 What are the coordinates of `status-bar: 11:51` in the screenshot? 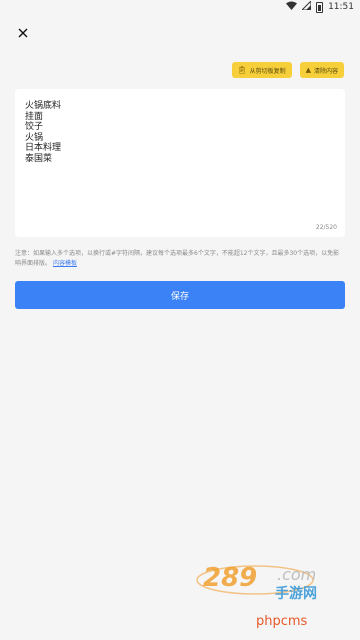 It's located at (180, 7).